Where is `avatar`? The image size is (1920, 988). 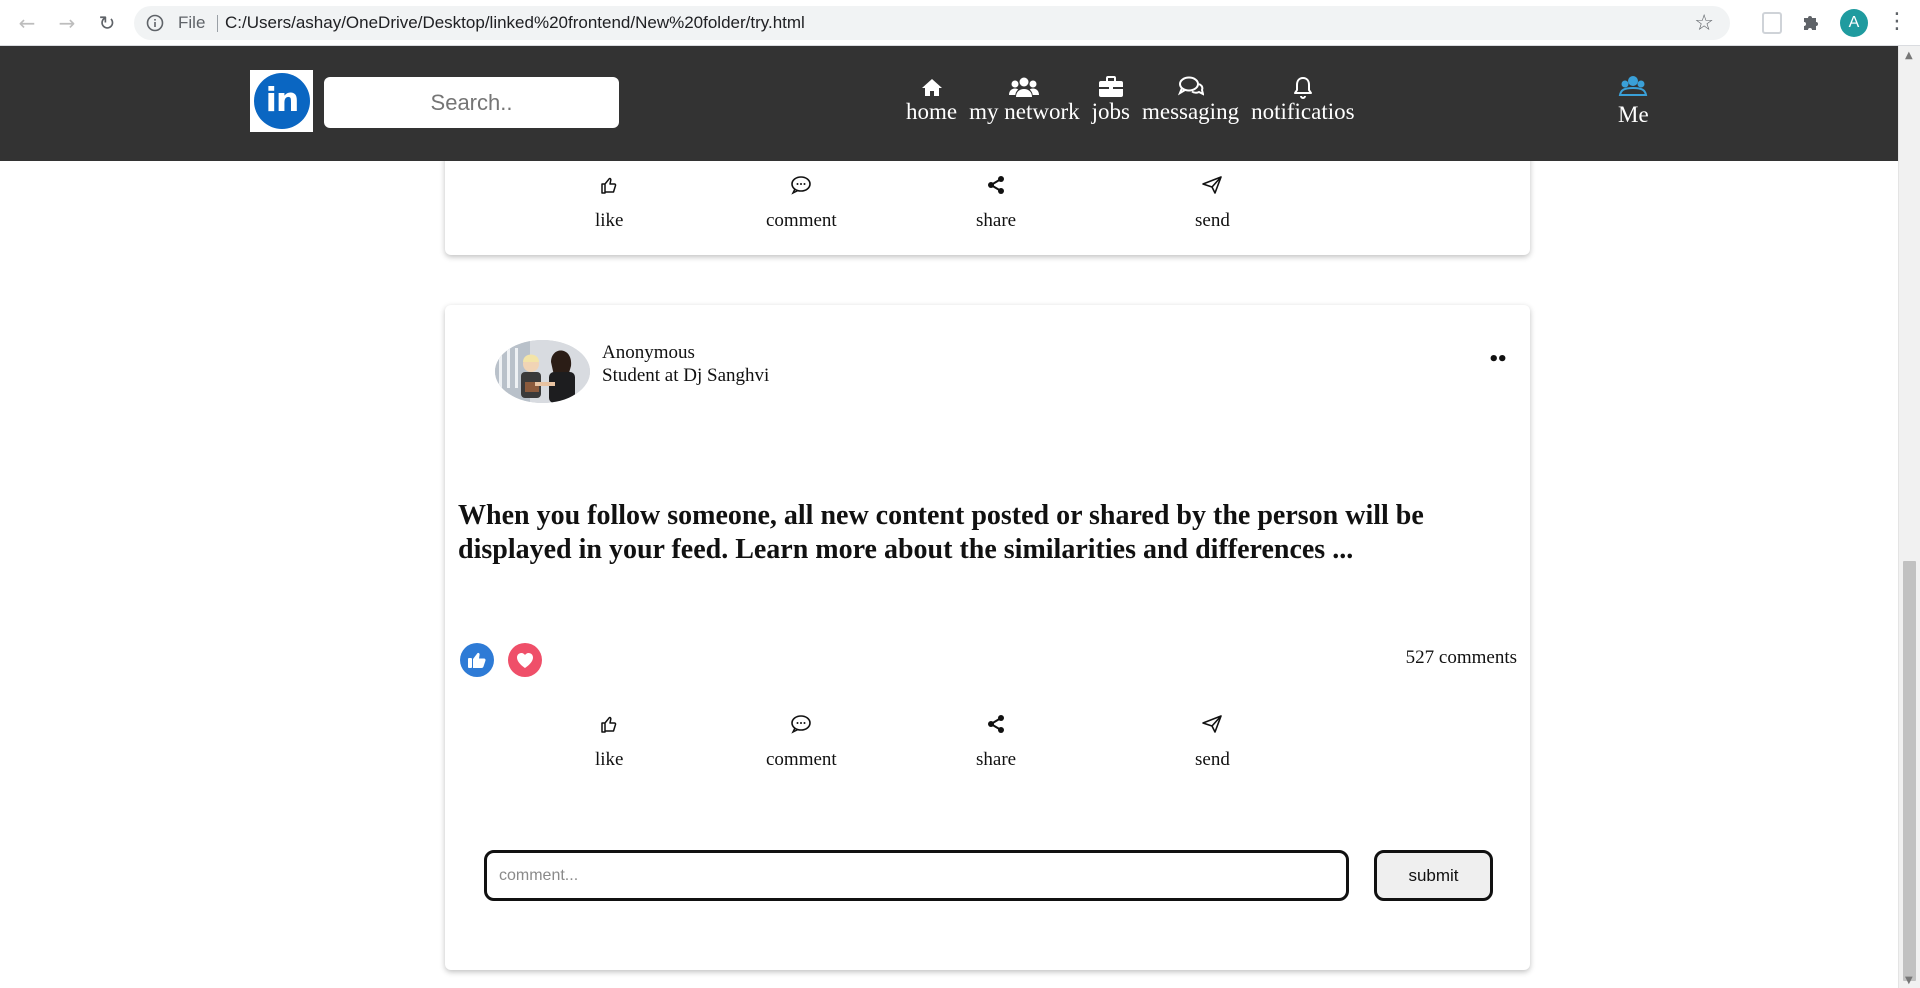
avatar is located at coordinates (542, 371).